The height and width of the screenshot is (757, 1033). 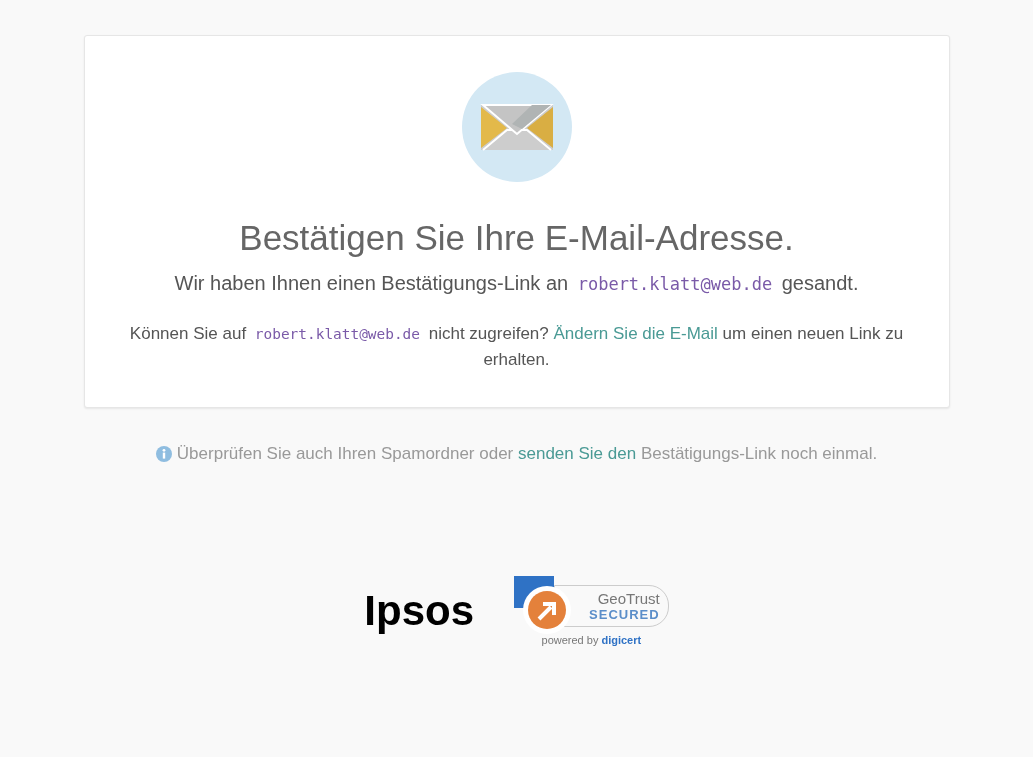 What do you see at coordinates (624, 614) in the screenshot?
I see `seal-status: SECURED` at bounding box center [624, 614].